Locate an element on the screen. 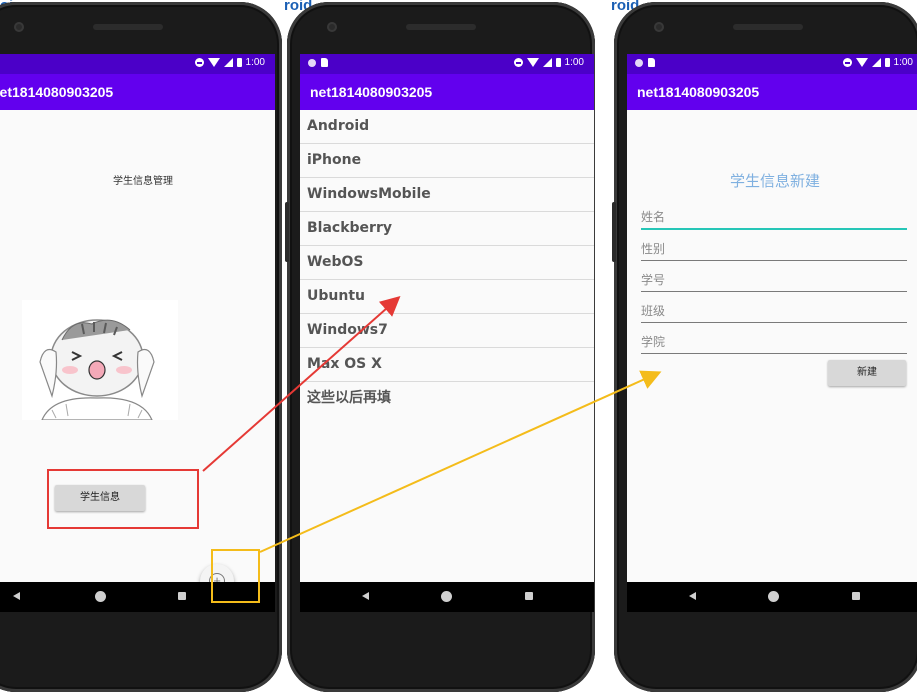 The image size is (917, 692). list-item: Max OS X is located at coordinates (447, 365).